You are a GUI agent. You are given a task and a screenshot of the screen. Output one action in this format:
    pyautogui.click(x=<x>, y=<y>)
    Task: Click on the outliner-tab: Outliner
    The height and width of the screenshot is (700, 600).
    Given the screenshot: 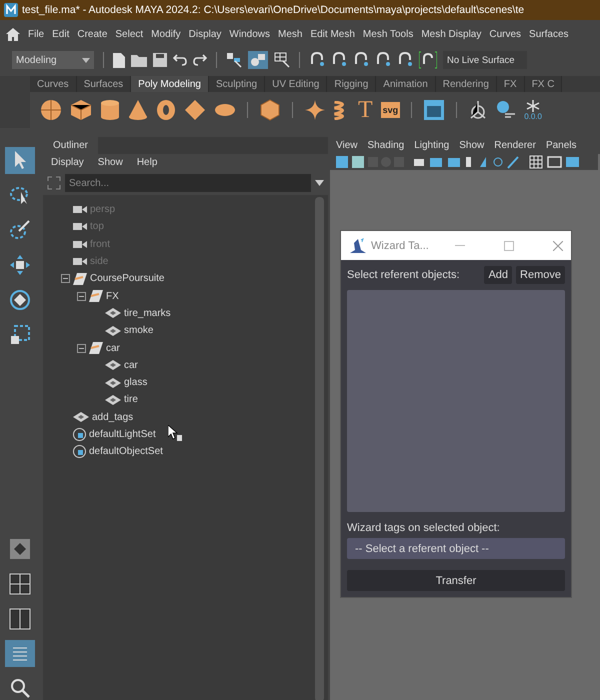 What is the action you would take?
    pyautogui.click(x=70, y=145)
    